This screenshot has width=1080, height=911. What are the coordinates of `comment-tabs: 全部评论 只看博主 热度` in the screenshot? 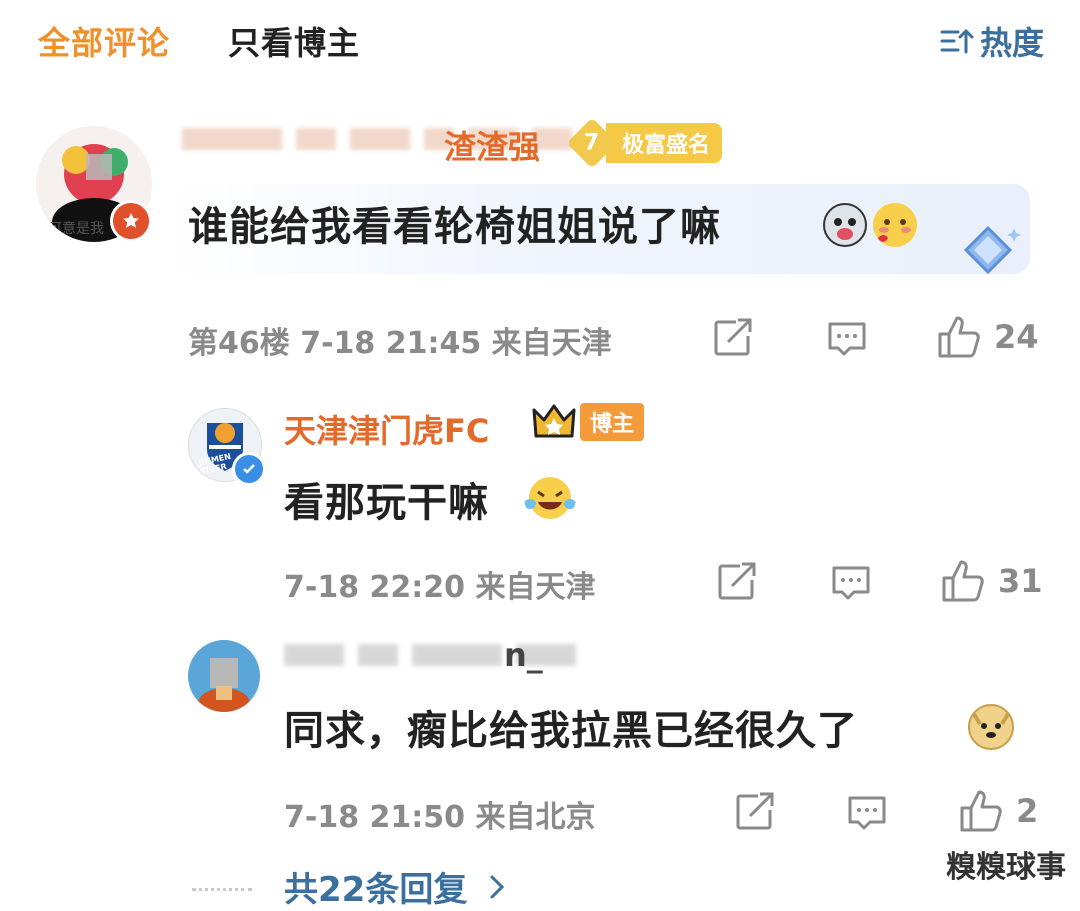 It's located at (541, 43).